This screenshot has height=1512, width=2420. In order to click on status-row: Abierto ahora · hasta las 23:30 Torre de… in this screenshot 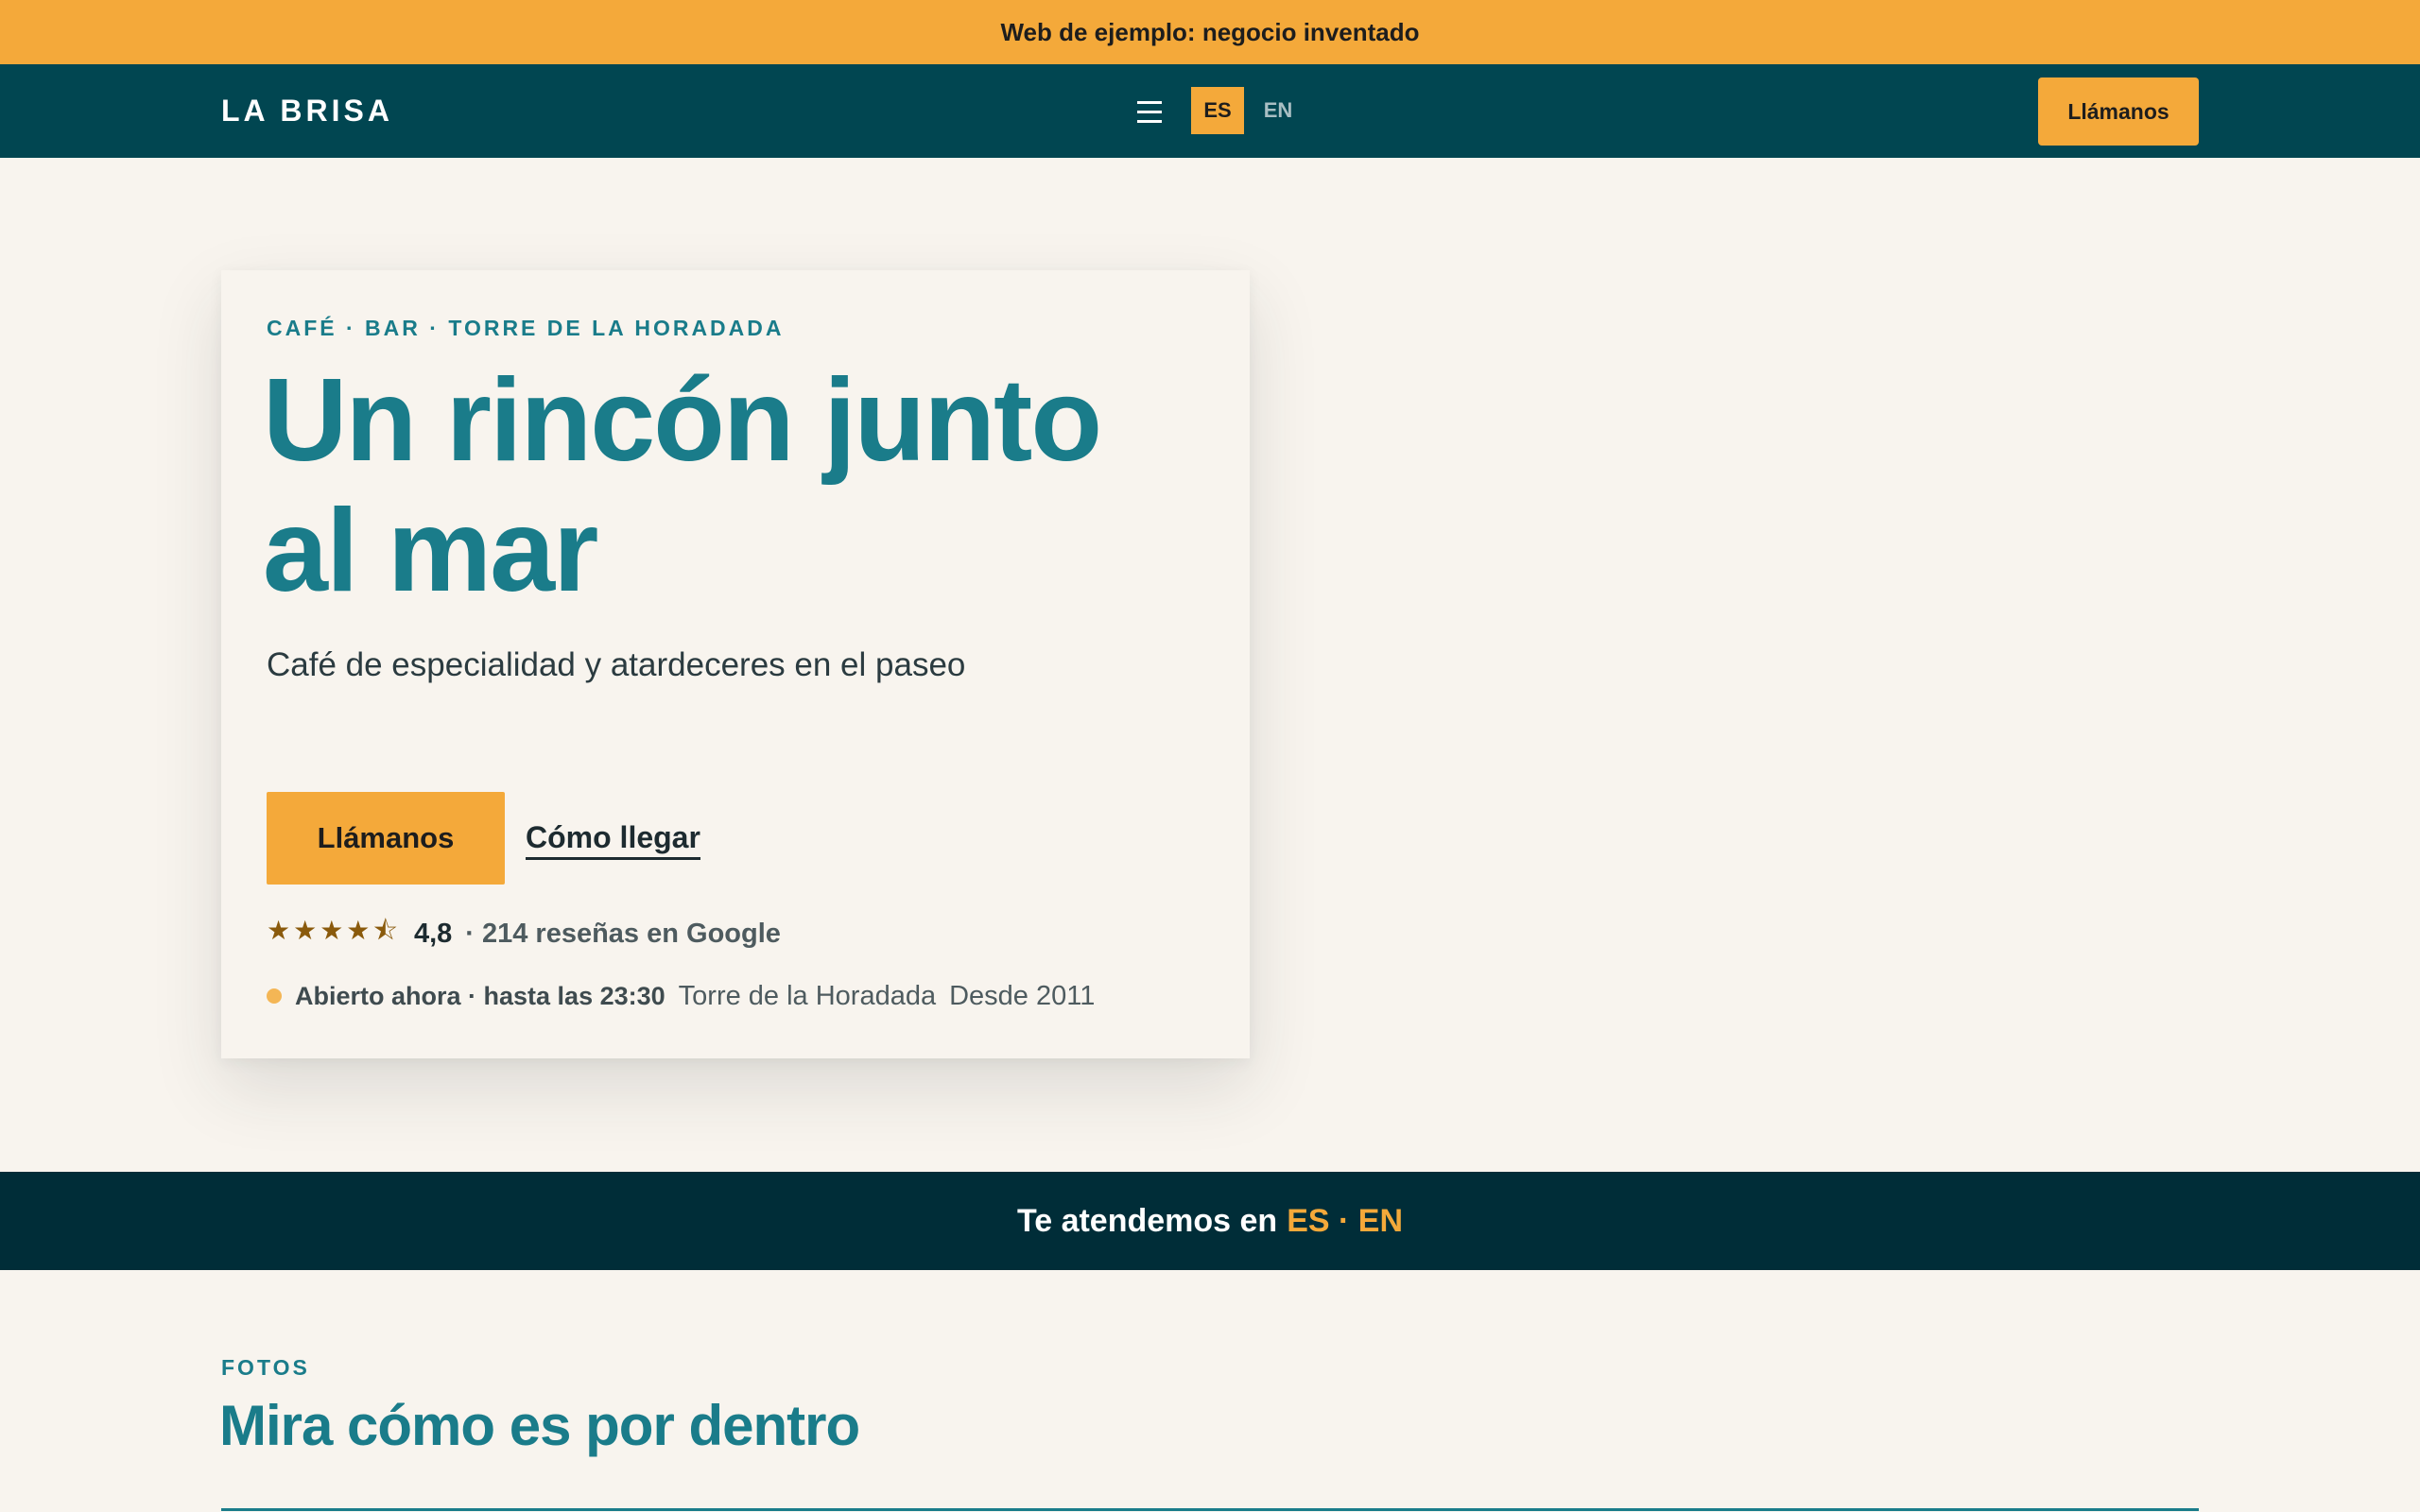, I will do `click(681, 996)`.